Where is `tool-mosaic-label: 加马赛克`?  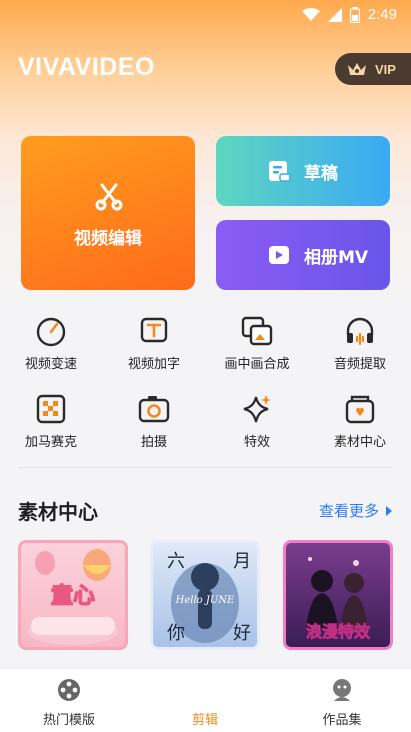
tool-mosaic-label: 加马赛克 is located at coordinates (50, 442).